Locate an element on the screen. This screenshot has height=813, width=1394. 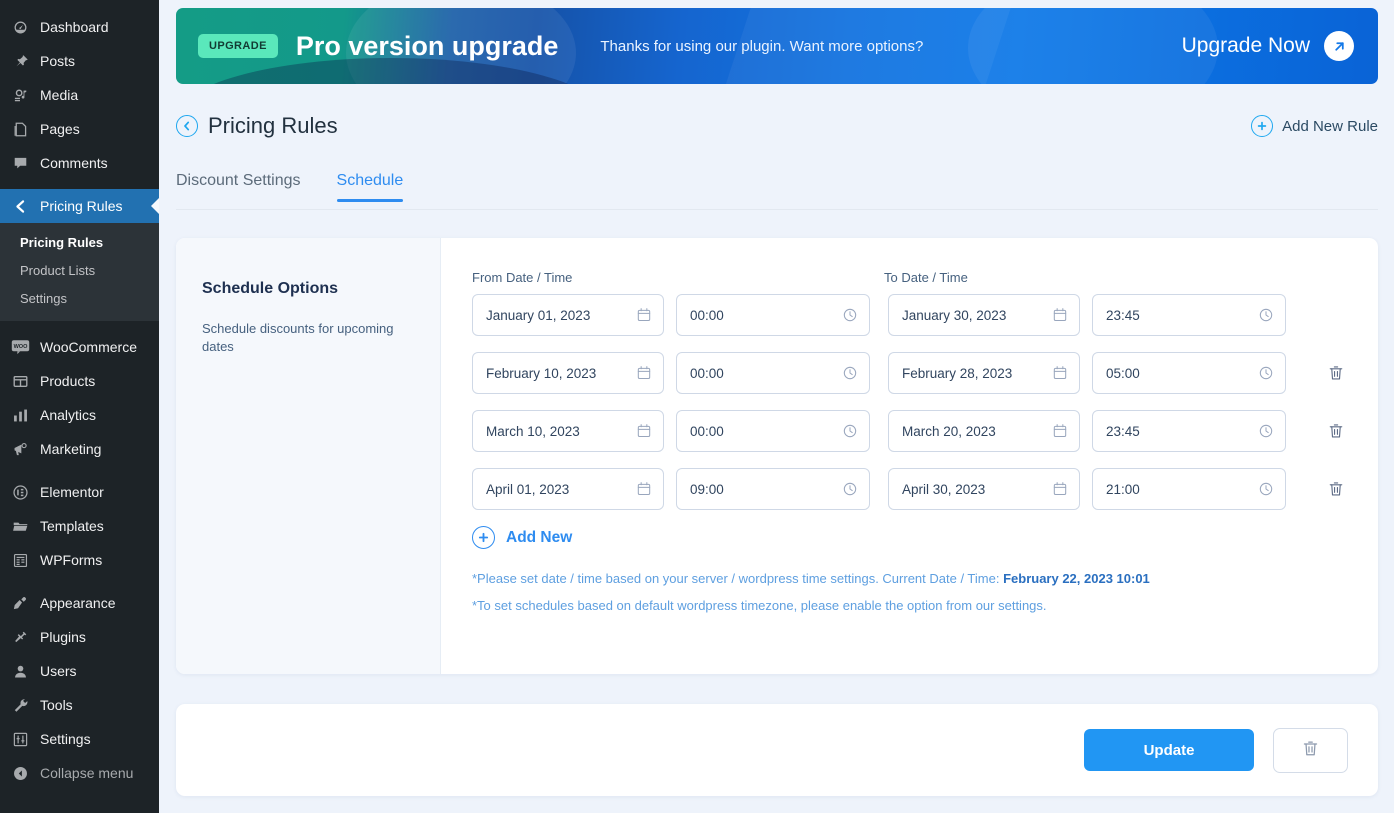
from-date-input-2: March 10, 2023 is located at coordinates (568, 431).